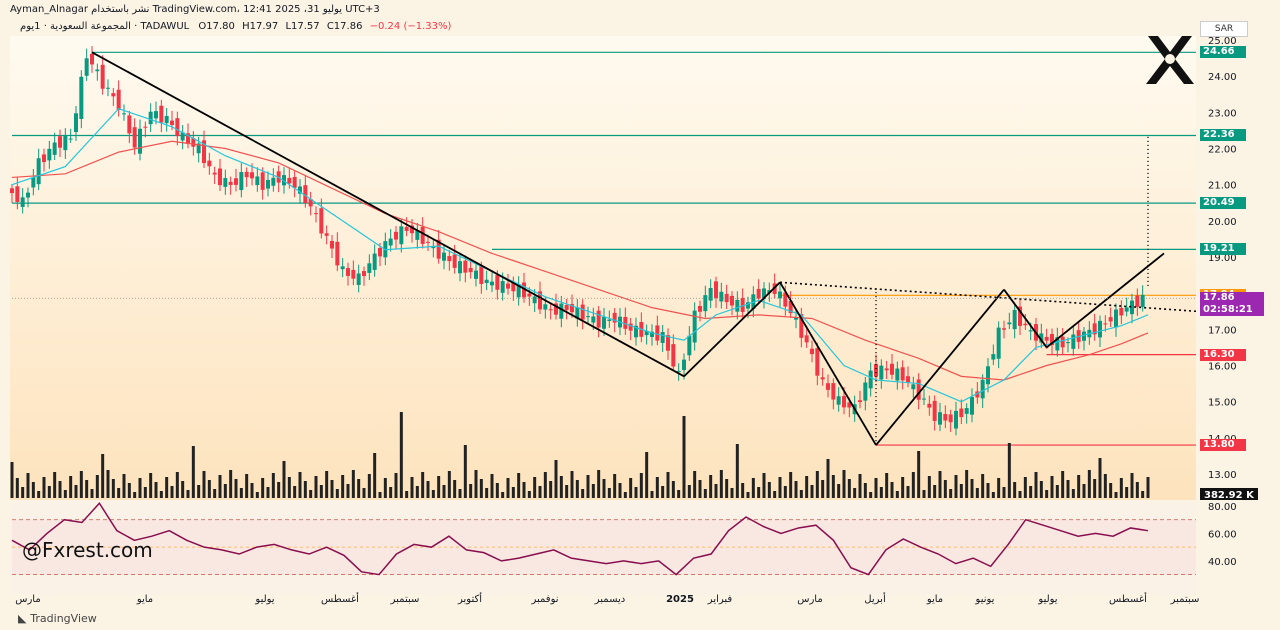 Image resolution: width=1280 pixels, height=630 pixels. Describe the element at coordinates (1222, 150) in the screenshot. I see `price-tick-label: 22.00` at that location.